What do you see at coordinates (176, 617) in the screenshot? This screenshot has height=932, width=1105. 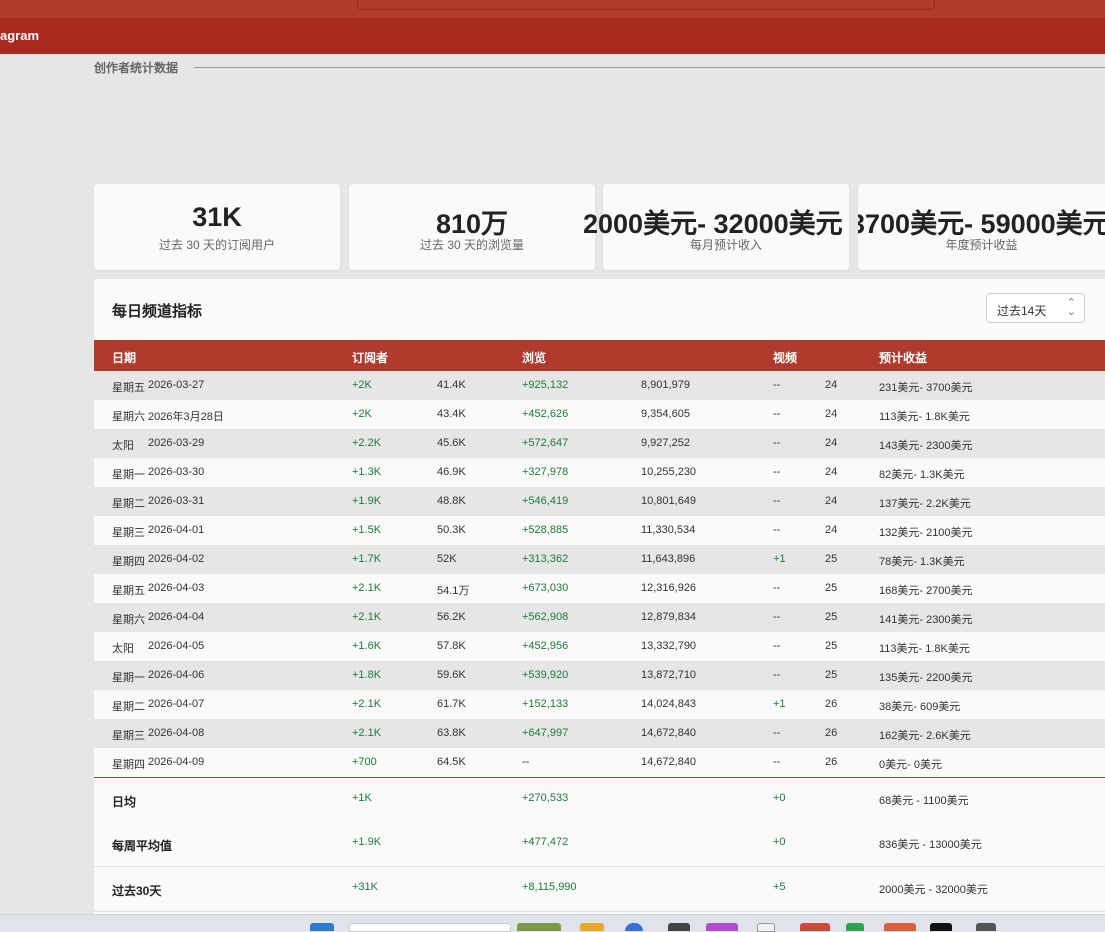 I see `cell-date: 2026-04-04` at bounding box center [176, 617].